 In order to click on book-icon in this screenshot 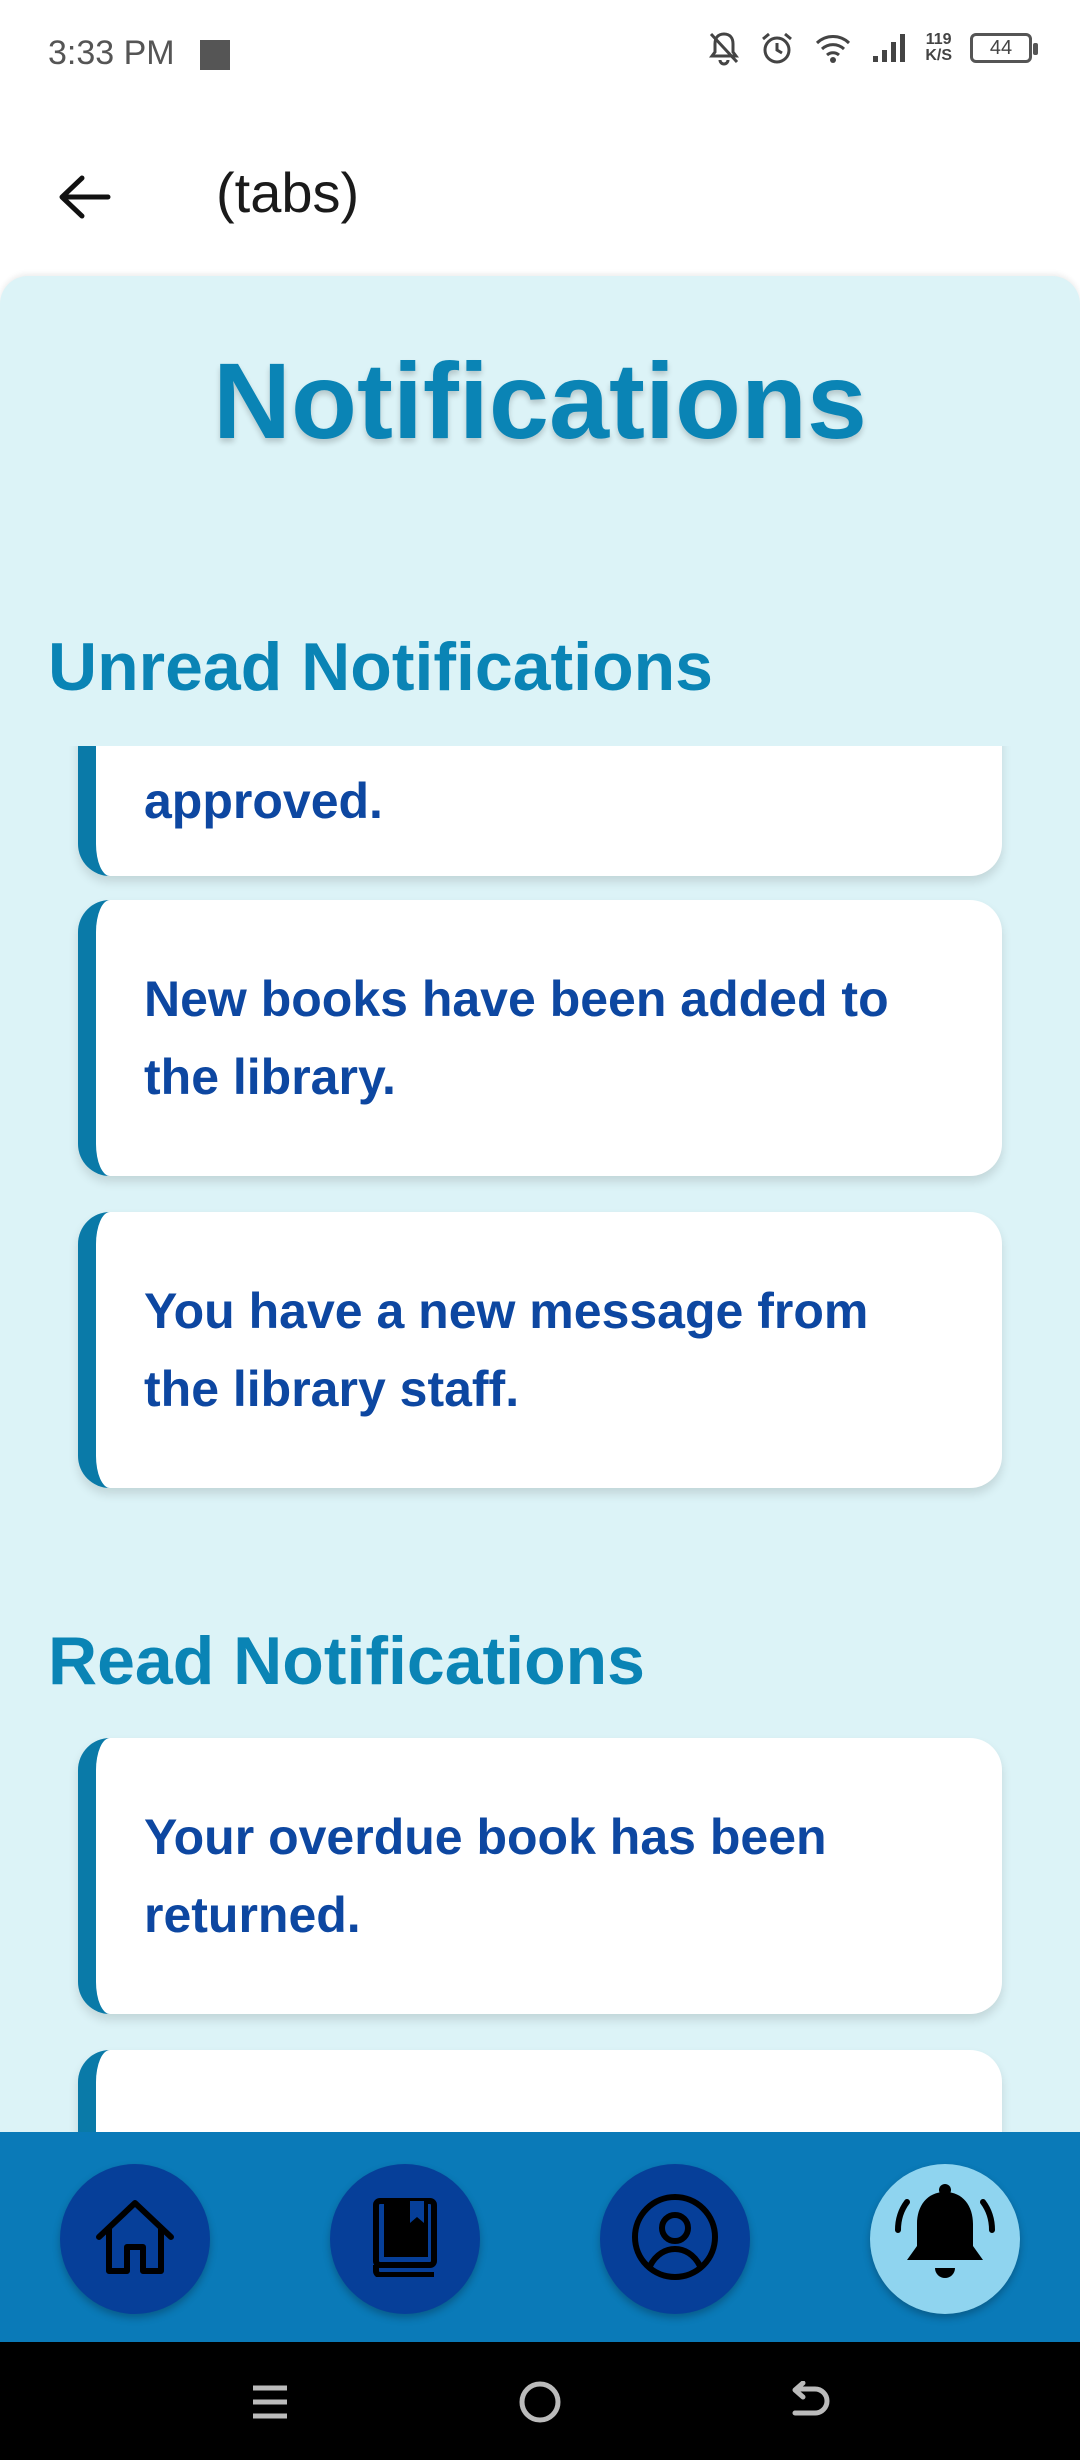, I will do `click(405, 2239)`.